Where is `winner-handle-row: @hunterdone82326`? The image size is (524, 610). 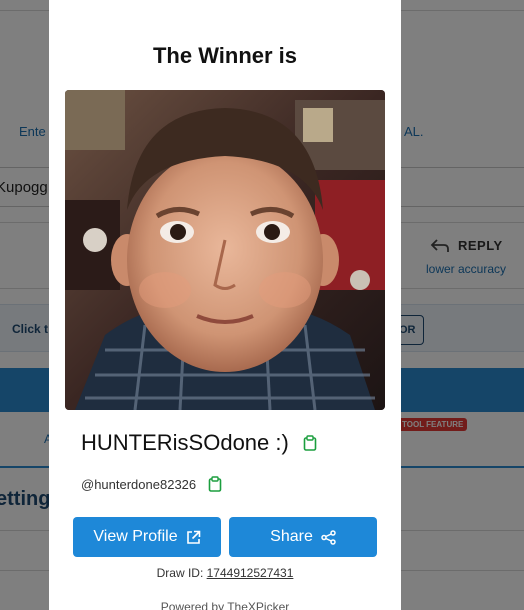 winner-handle-row: @hunterdone82326 is located at coordinates (151, 484).